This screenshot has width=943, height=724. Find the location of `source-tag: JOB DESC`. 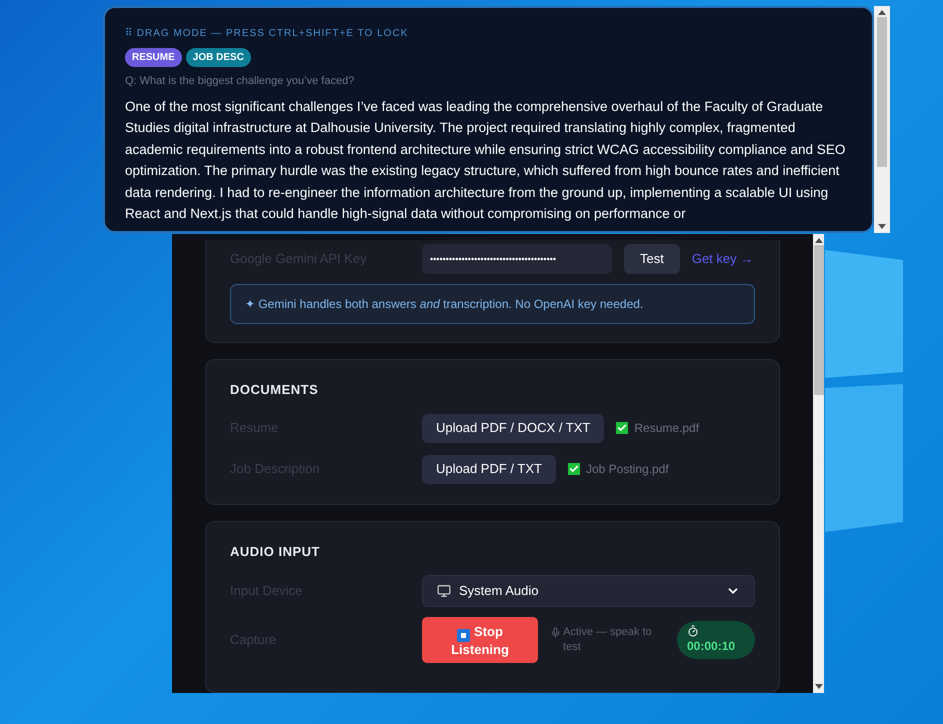

source-tag: JOB DESC is located at coordinates (218, 57).